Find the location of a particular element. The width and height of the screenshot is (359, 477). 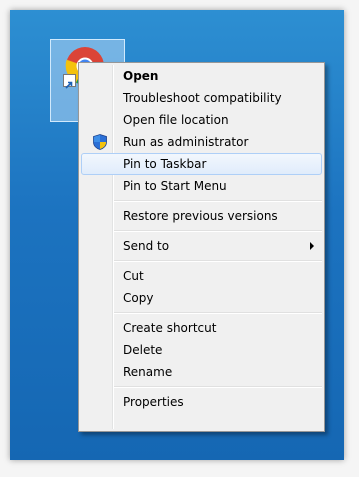

menu-item-label: Cut is located at coordinates (133, 276).